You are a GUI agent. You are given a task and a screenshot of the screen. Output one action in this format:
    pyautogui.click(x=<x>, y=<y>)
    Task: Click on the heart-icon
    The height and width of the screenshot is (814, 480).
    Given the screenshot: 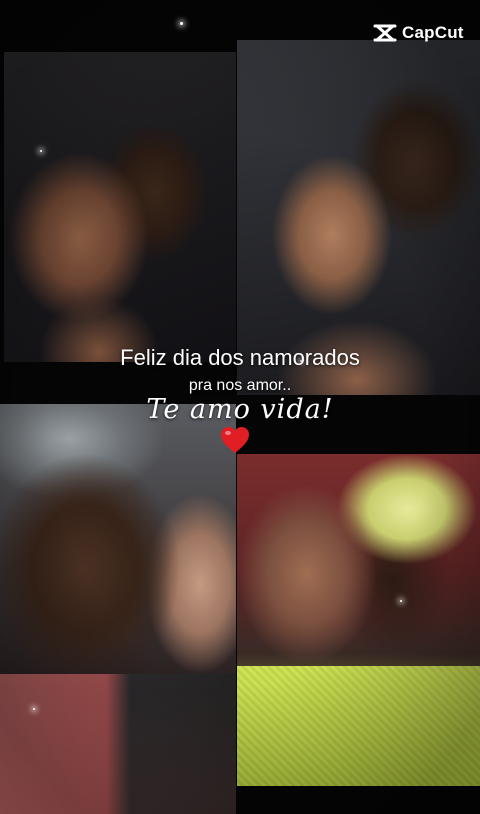 What is the action you would take?
    pyautogui.click(x=235, y=440)
    